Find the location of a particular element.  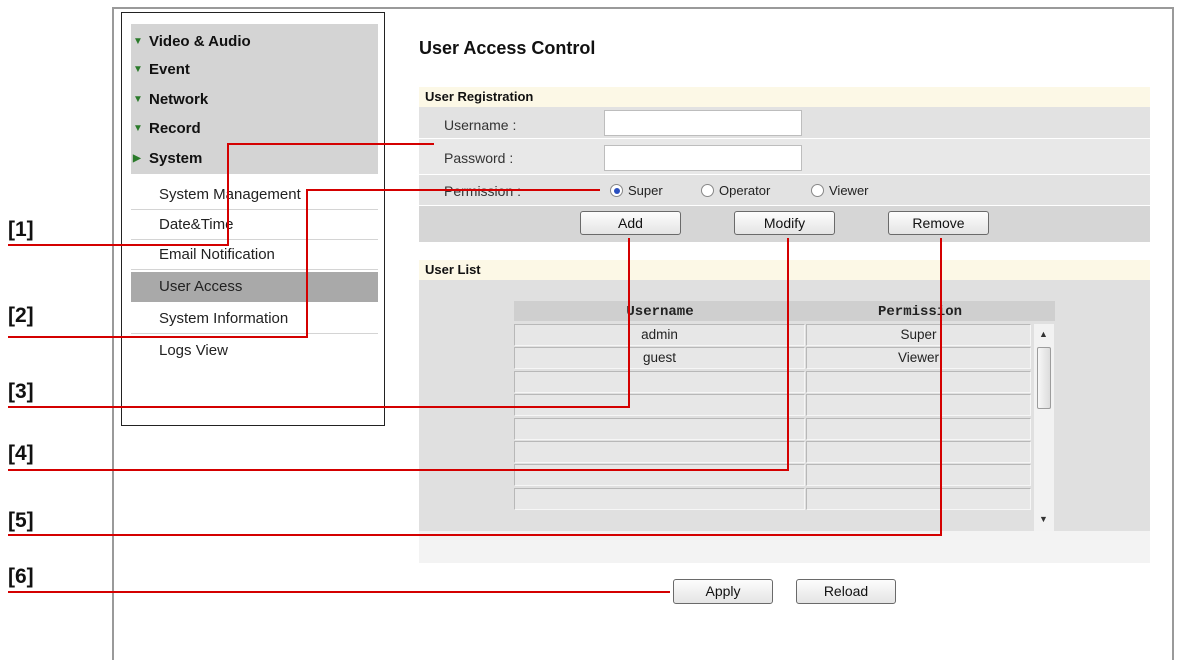

callout-line-1a is located at coordinates (118, 245).